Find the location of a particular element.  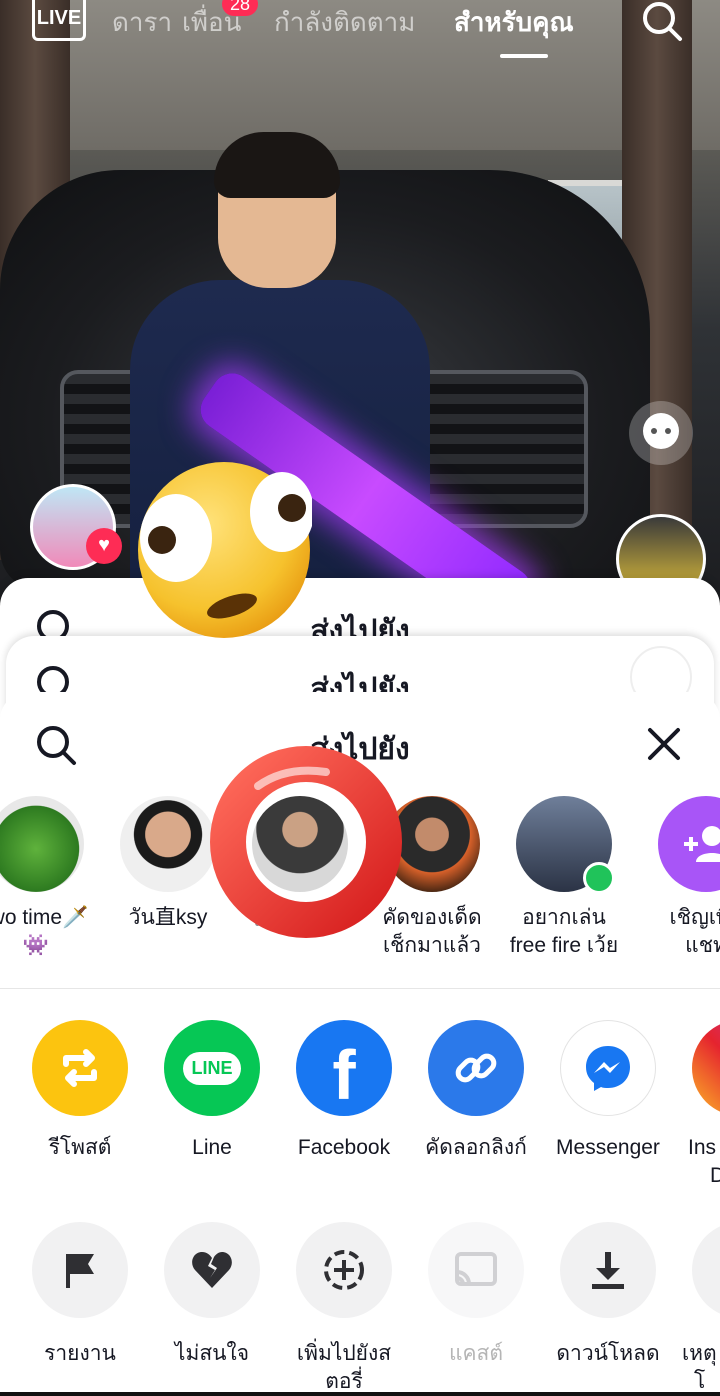

share-messenger: Messenger is located at coordinates (608, 1091).